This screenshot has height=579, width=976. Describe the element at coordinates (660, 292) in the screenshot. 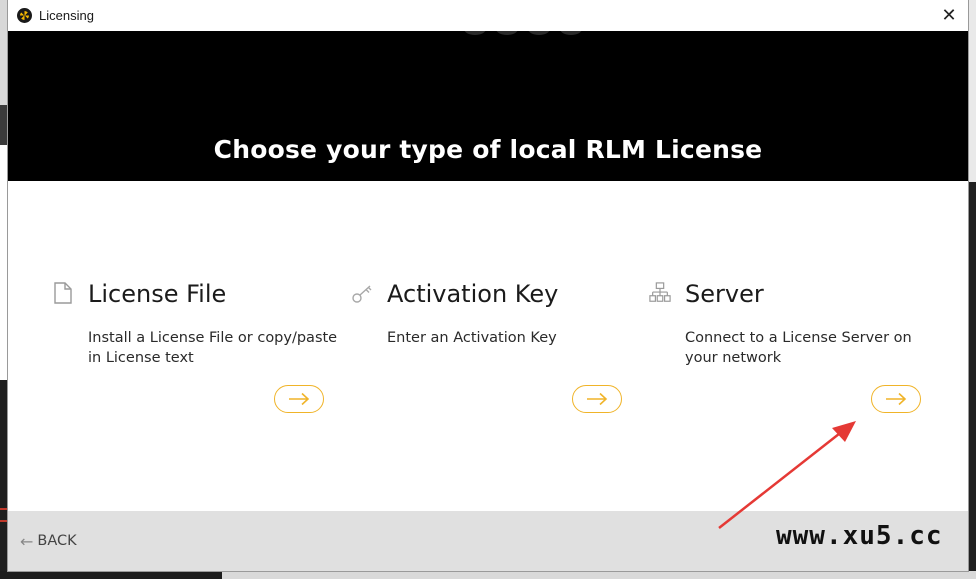

I see `network-icon` at that location.